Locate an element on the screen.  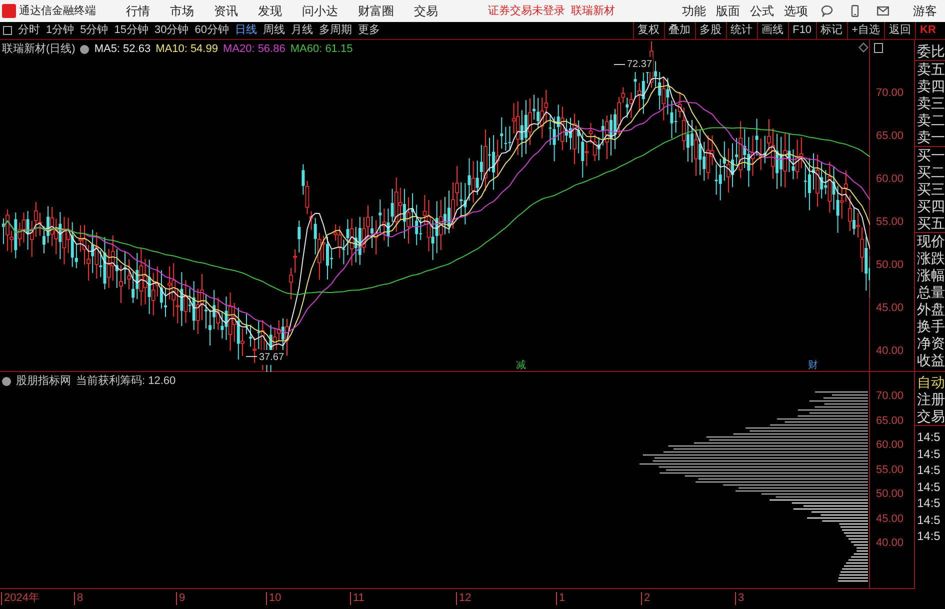
stock-code: KR is located at coordinates (930, 30).